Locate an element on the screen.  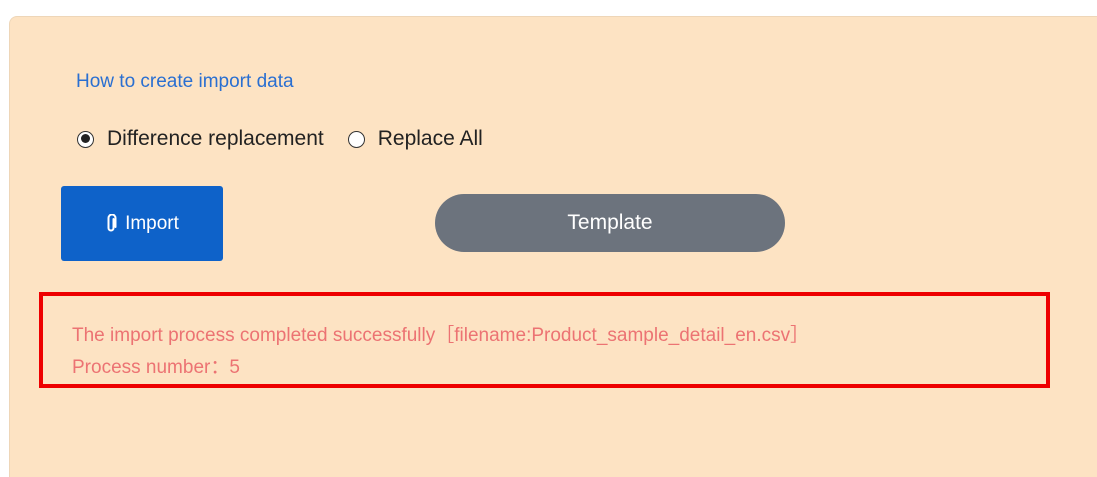
radio-label-difference-replacement: Difference replacement is located at coordinates (215, 138).